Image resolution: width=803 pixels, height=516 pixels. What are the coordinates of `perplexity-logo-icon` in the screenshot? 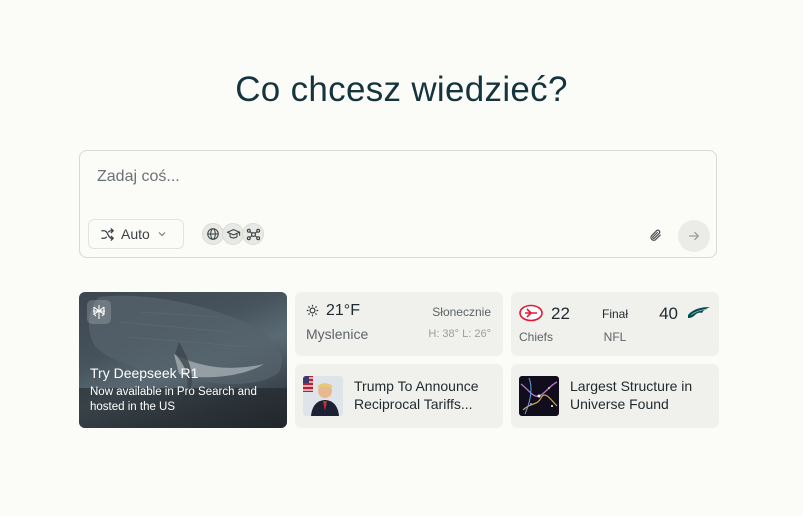 It's located at (99, 312).